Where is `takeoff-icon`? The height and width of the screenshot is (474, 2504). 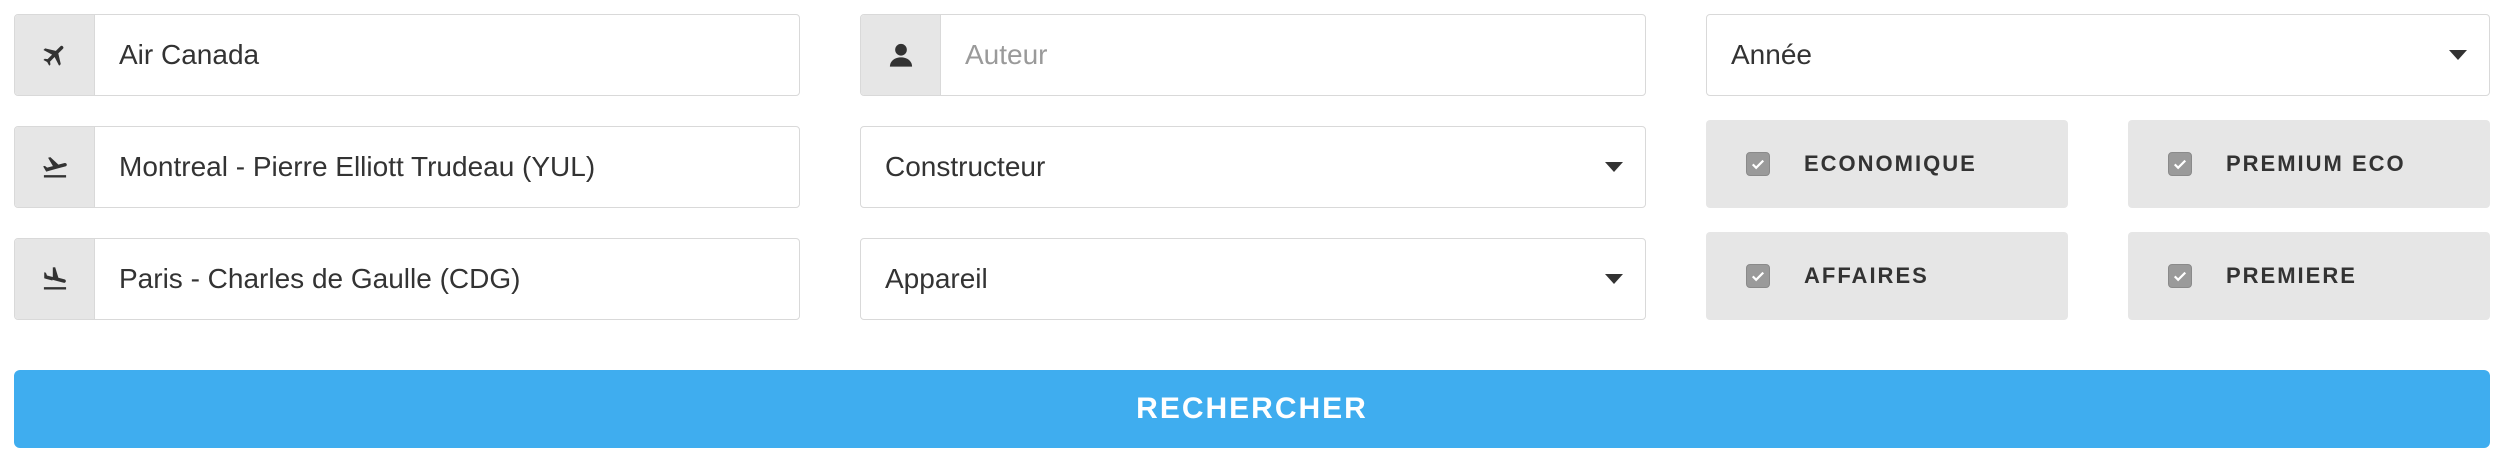
takeoff-icon is located at coordinates (55, 167).